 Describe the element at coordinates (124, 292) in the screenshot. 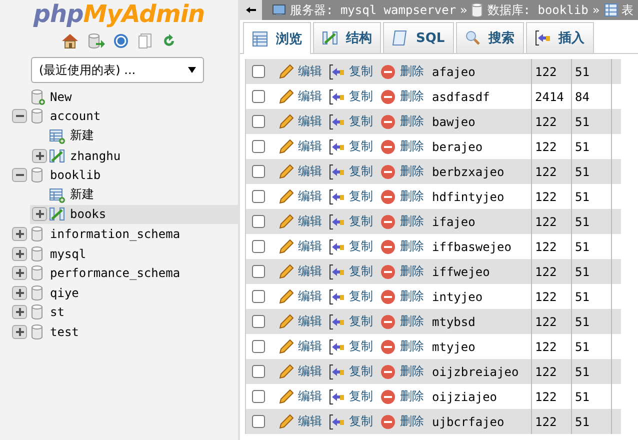

I see `tree-item: qiye` at that location.